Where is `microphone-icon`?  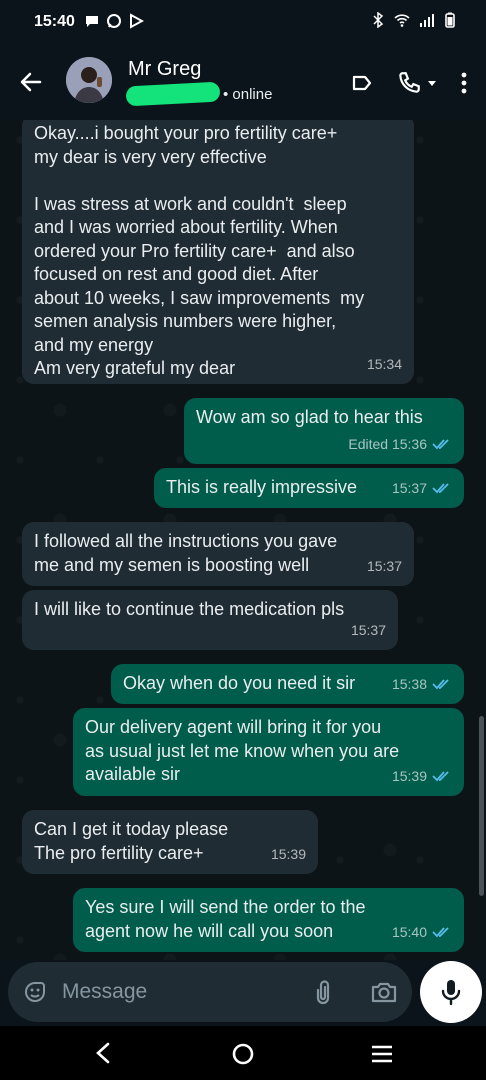 microphone-icon is located at coordinates (451, 993).